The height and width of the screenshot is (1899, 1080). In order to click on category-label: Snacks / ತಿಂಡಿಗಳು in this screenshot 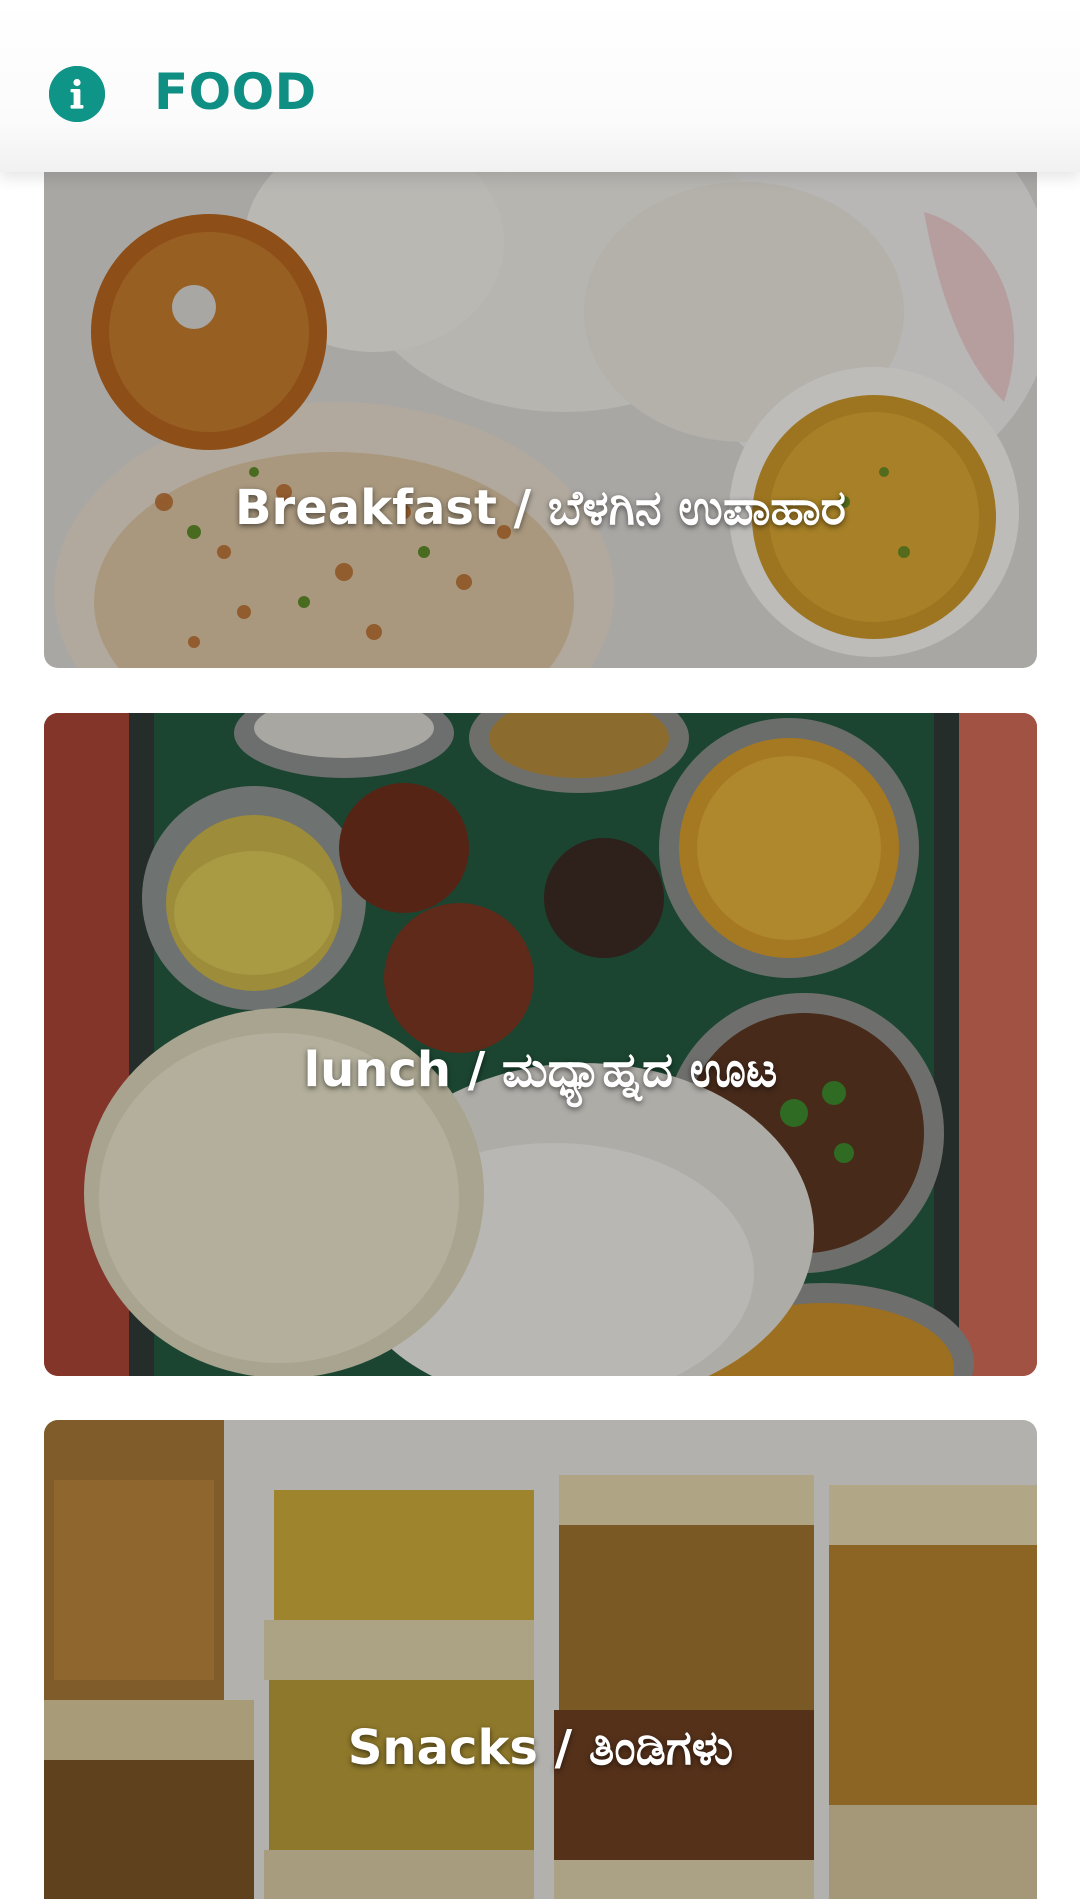, I will do `click(540, 1748)`.